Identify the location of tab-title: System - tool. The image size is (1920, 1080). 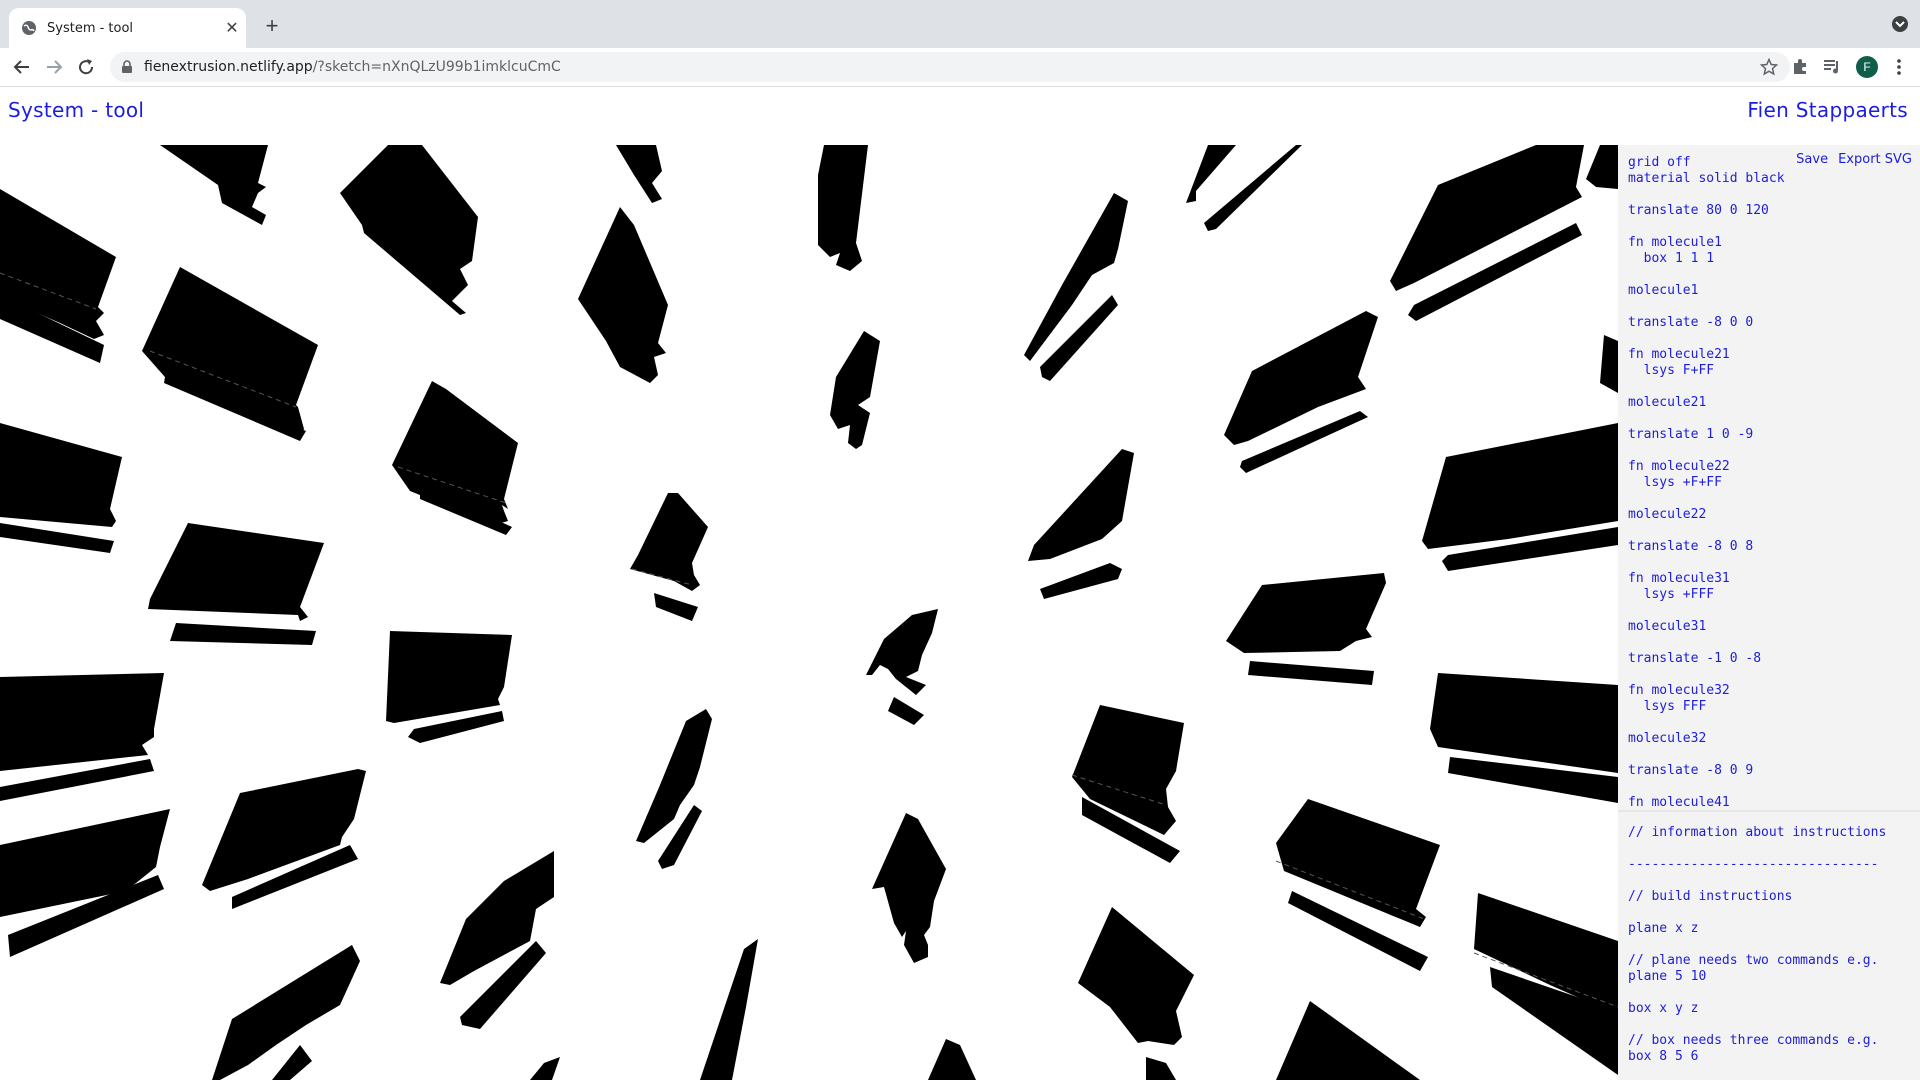
(90, 28).